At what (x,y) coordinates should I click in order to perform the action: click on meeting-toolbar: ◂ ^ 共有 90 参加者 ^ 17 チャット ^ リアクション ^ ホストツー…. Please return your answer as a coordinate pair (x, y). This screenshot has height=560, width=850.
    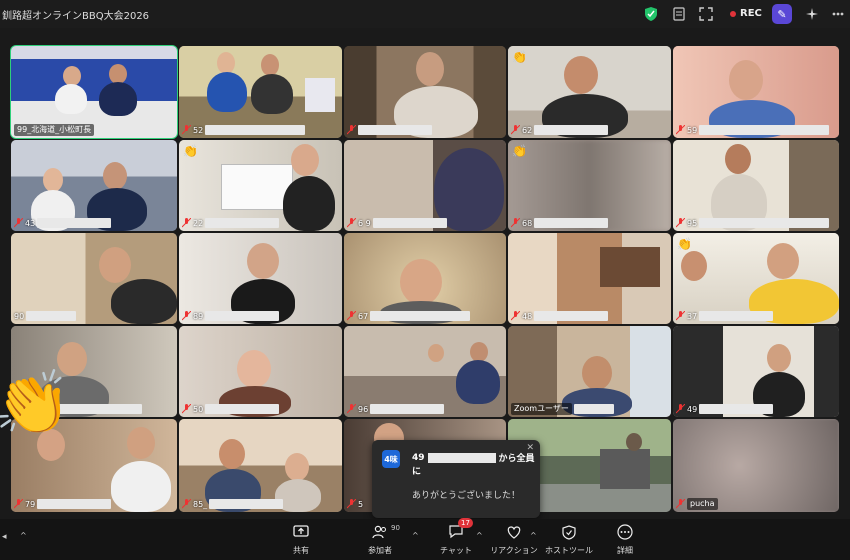
    Looking at the image, I should click on (425, 539).